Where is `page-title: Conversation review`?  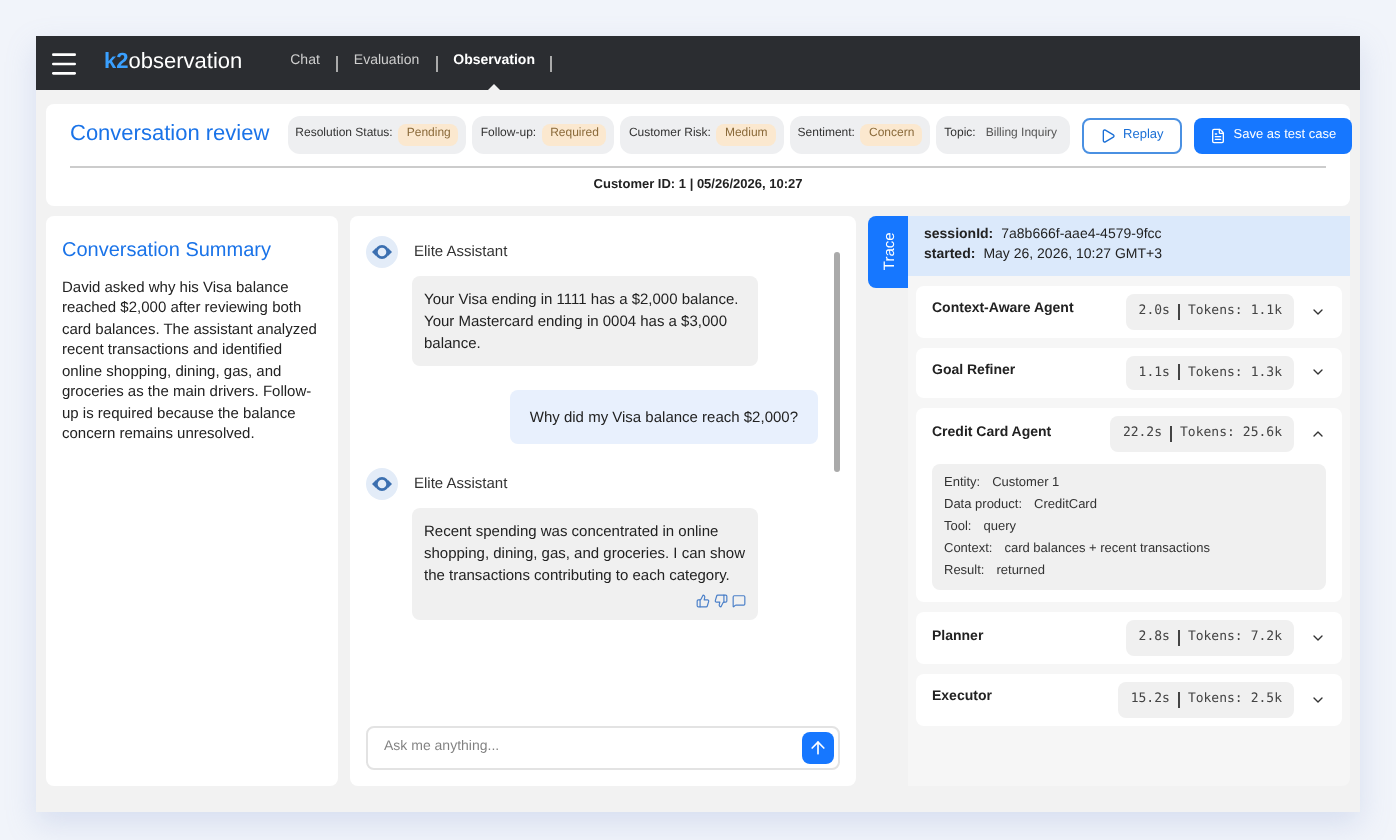
page-title: Conversation review is located at coordinates (170, 135).